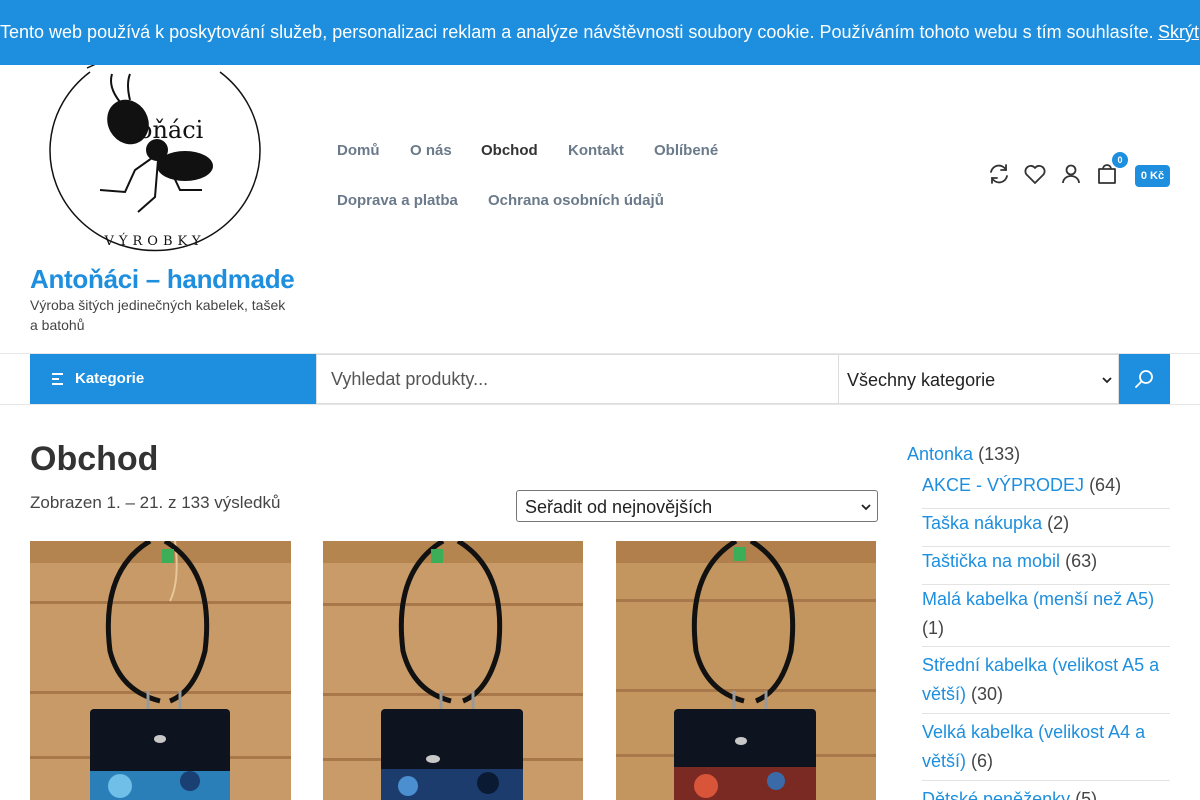 Image resolution: width=1200 pixels, height=800 pixels. What do you see at coordinates (576, 200) in the screenshot?
I see `nav-privacy: Ochrana osobních údajů` at bounding box center [576, 200].